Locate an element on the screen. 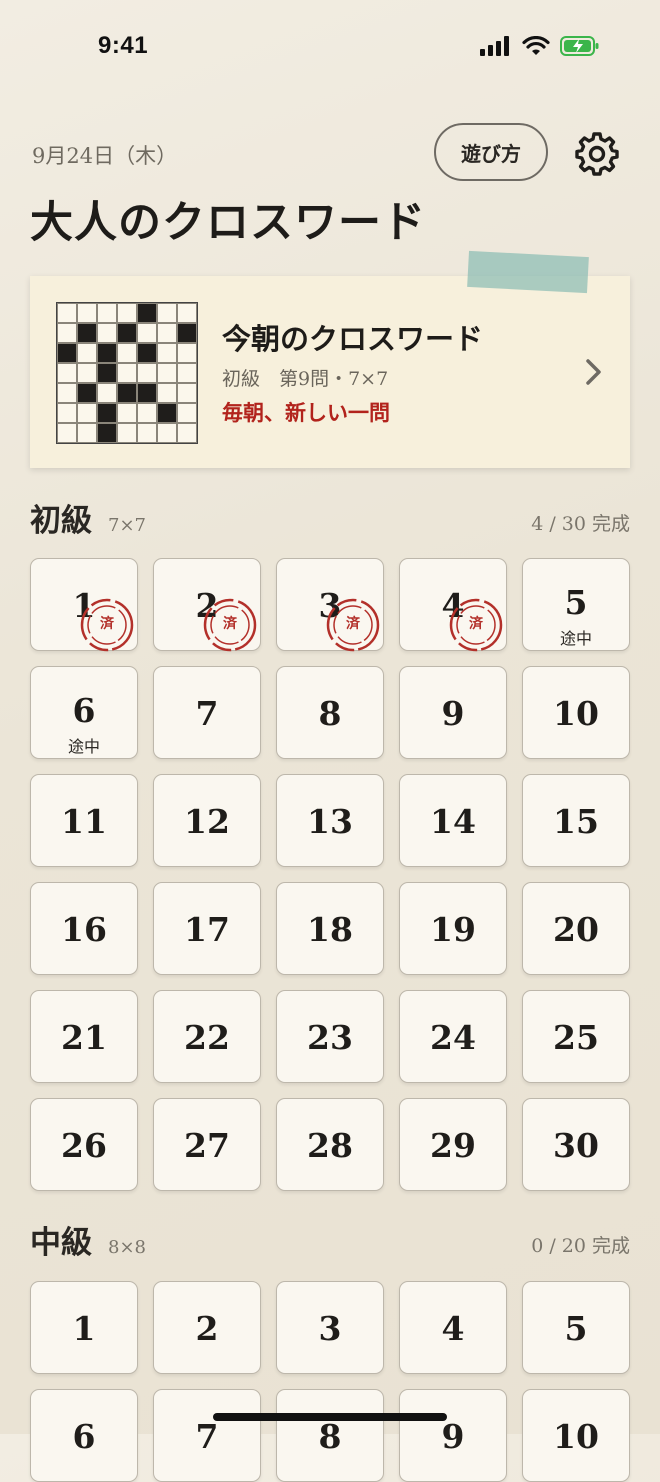 The width and height of the screenshot is (660, 1482). level-number: 16 is located at coordinates (84, 929).